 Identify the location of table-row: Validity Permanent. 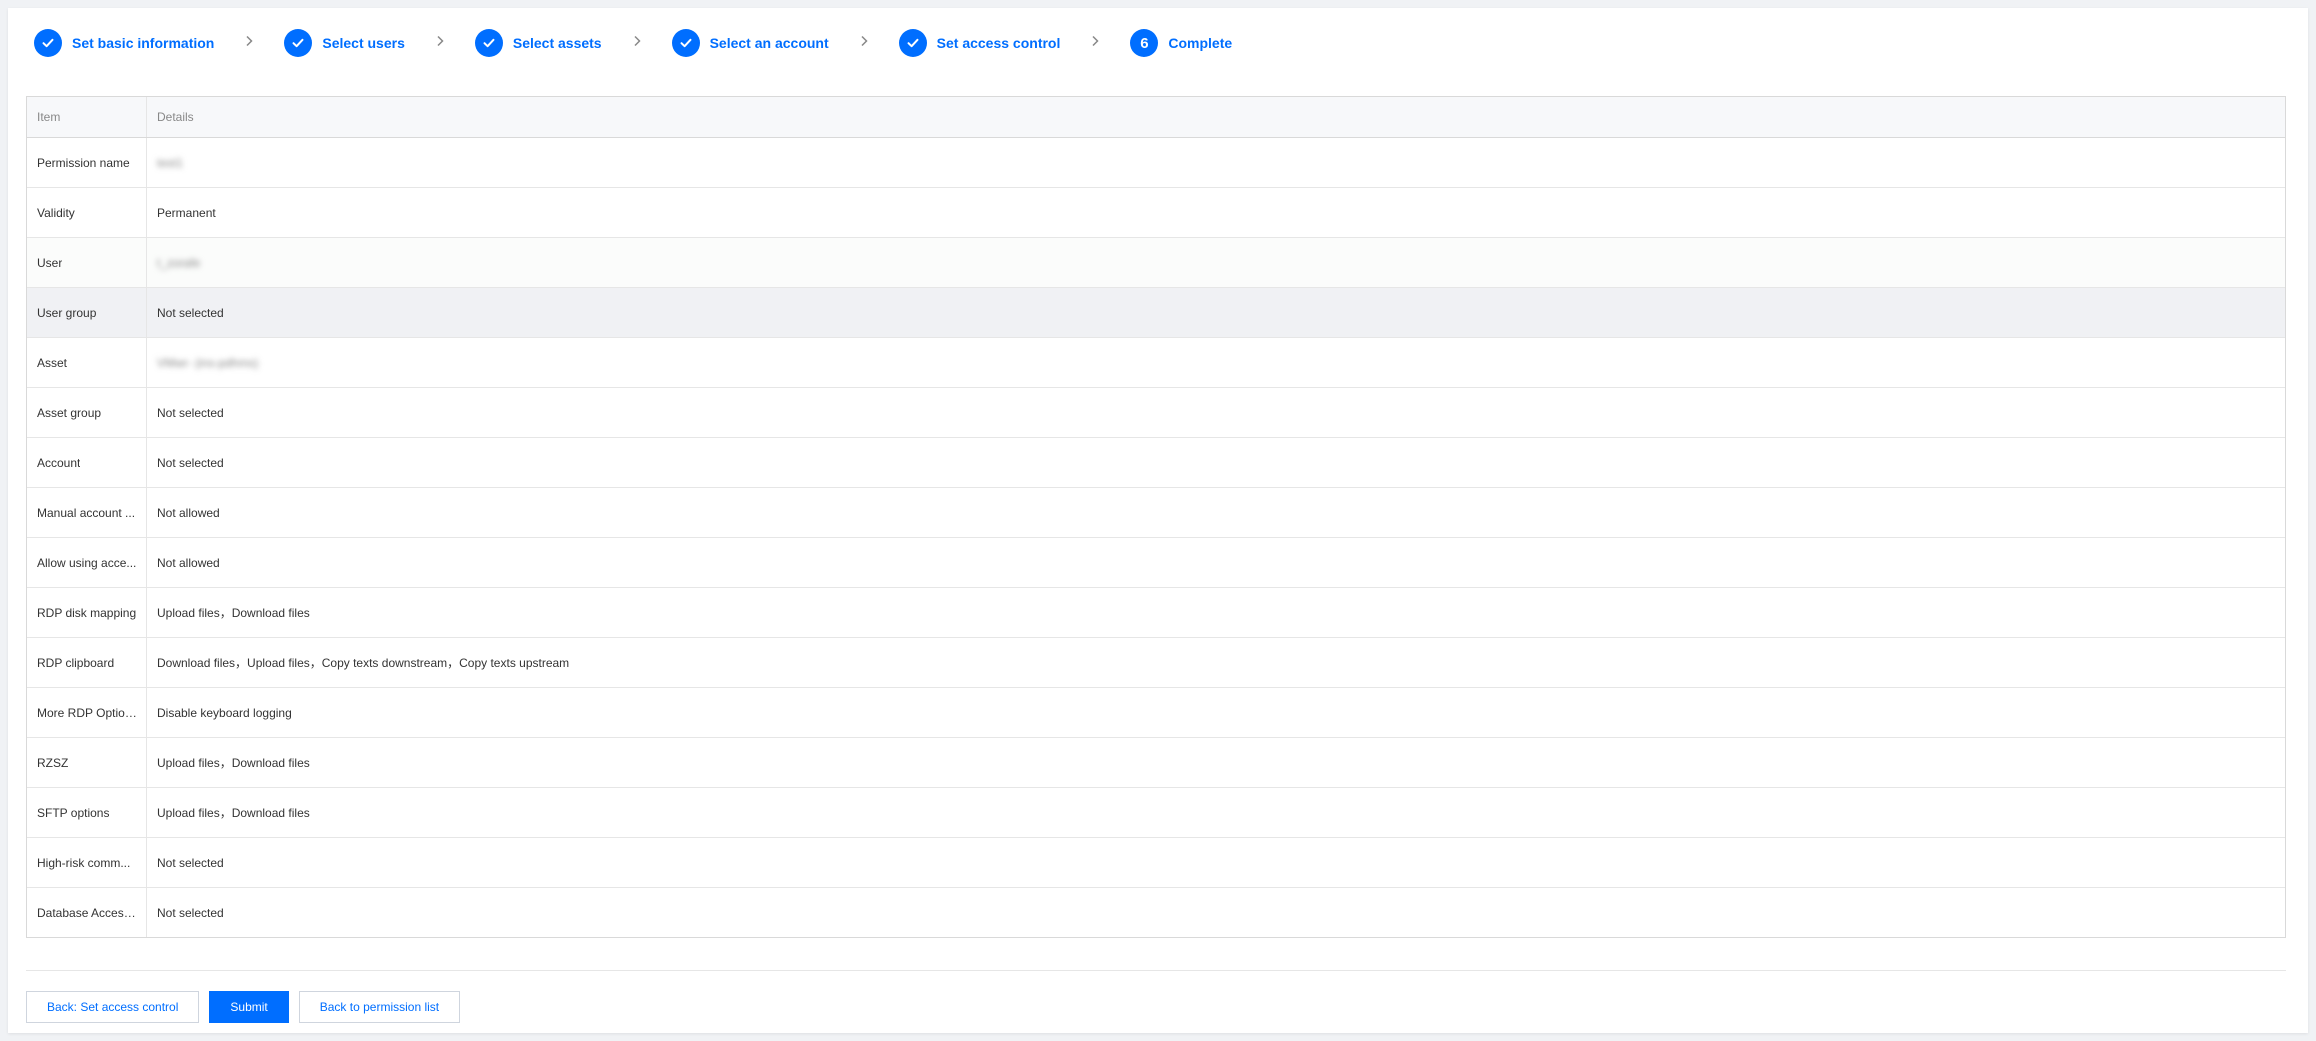
(1156, 213).